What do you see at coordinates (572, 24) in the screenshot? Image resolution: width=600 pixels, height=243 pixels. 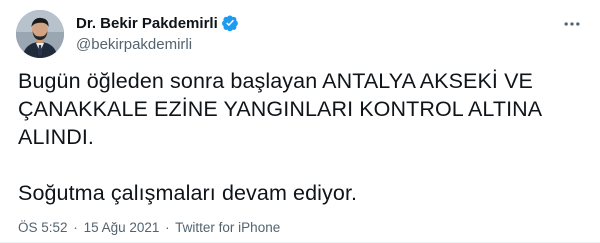 I see `more-options-icon` at bounding box center [572, 24].